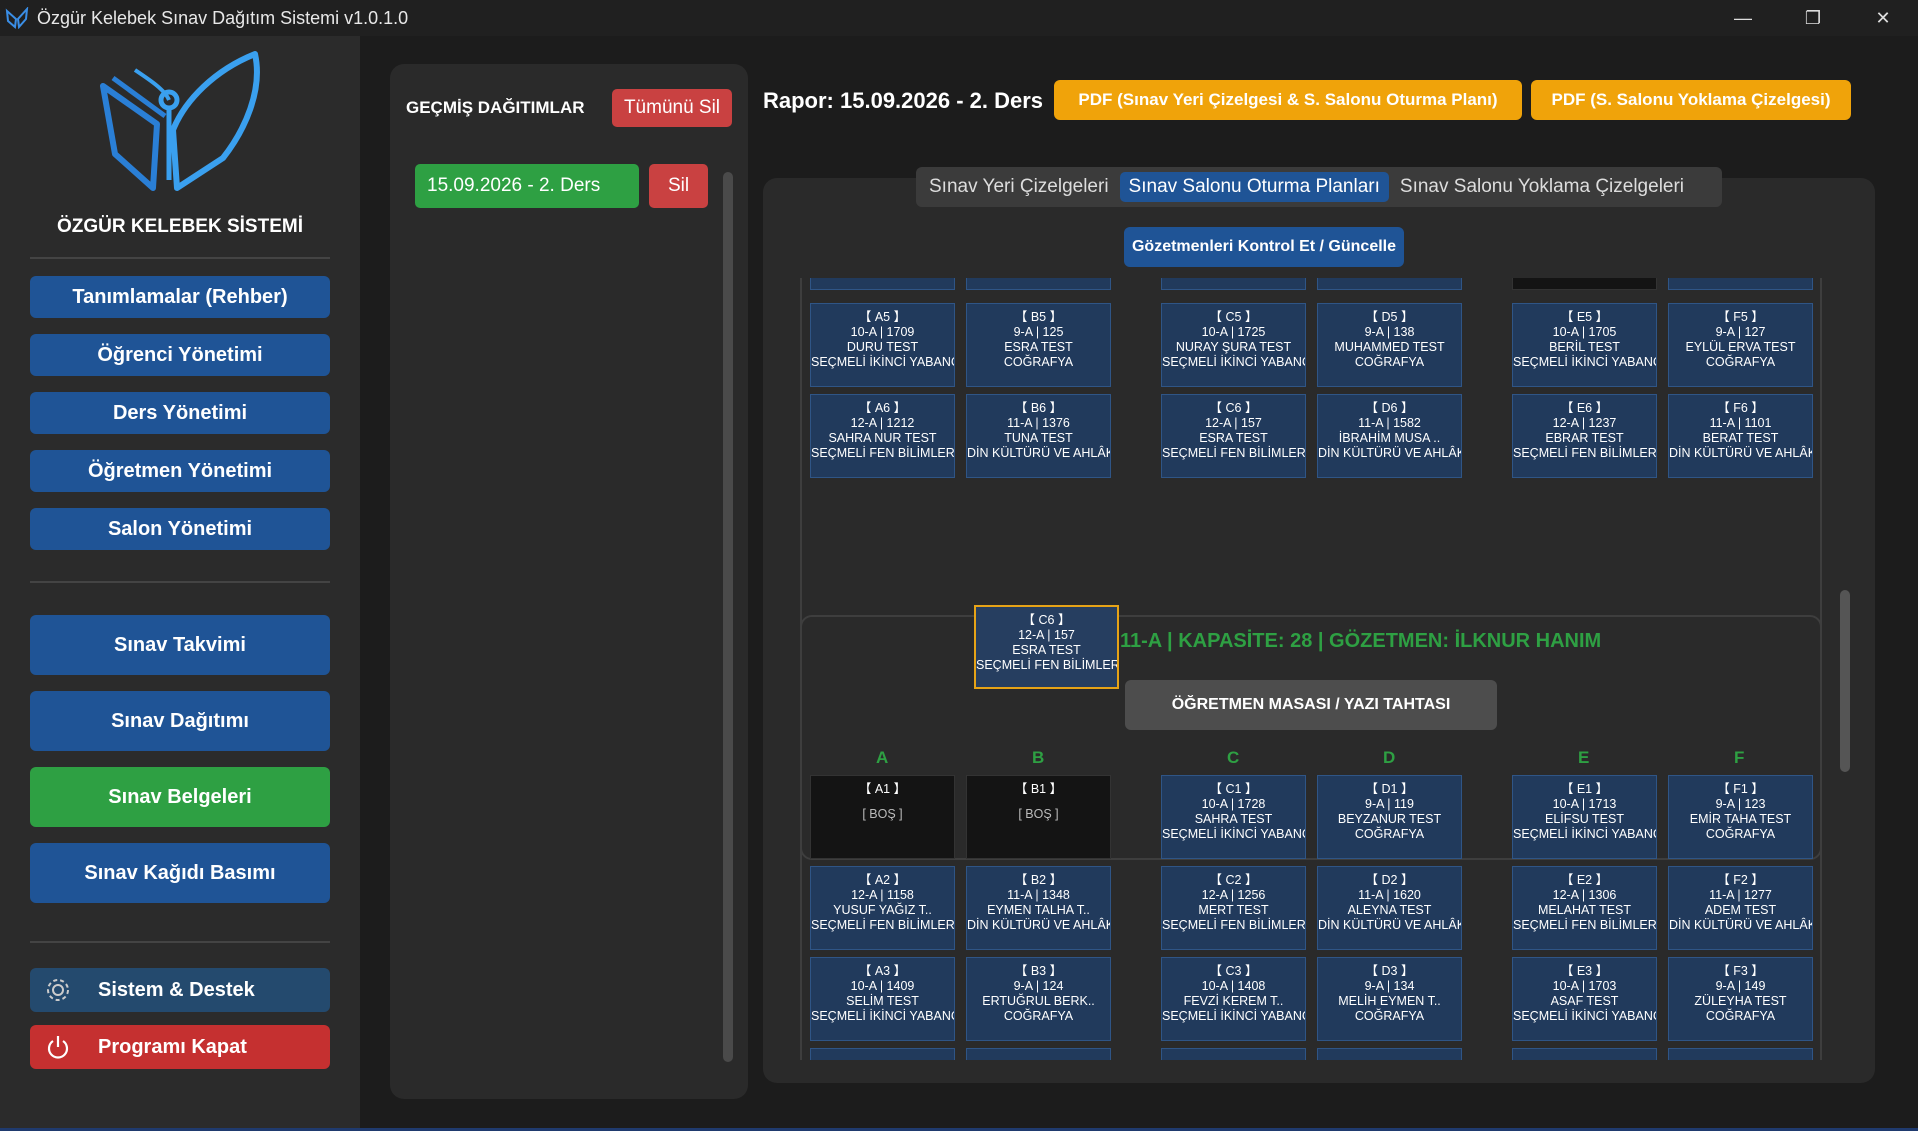  I want to click on seat-card: 【 B1 】 [ BOŞ ], so click(1038, 817).